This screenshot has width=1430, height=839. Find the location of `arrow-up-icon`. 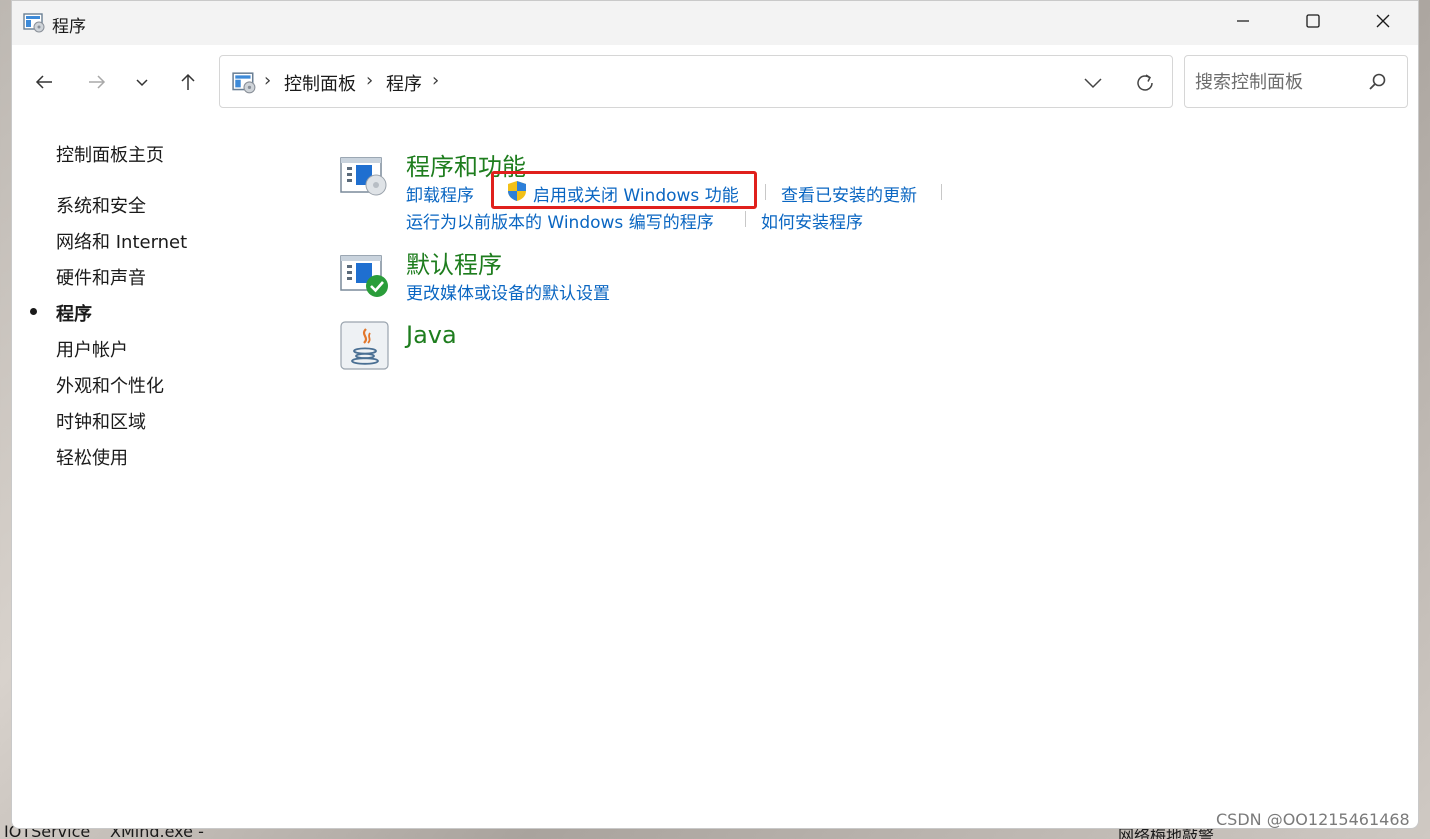

arrow-up-icon is located at coordinates (188, 84).